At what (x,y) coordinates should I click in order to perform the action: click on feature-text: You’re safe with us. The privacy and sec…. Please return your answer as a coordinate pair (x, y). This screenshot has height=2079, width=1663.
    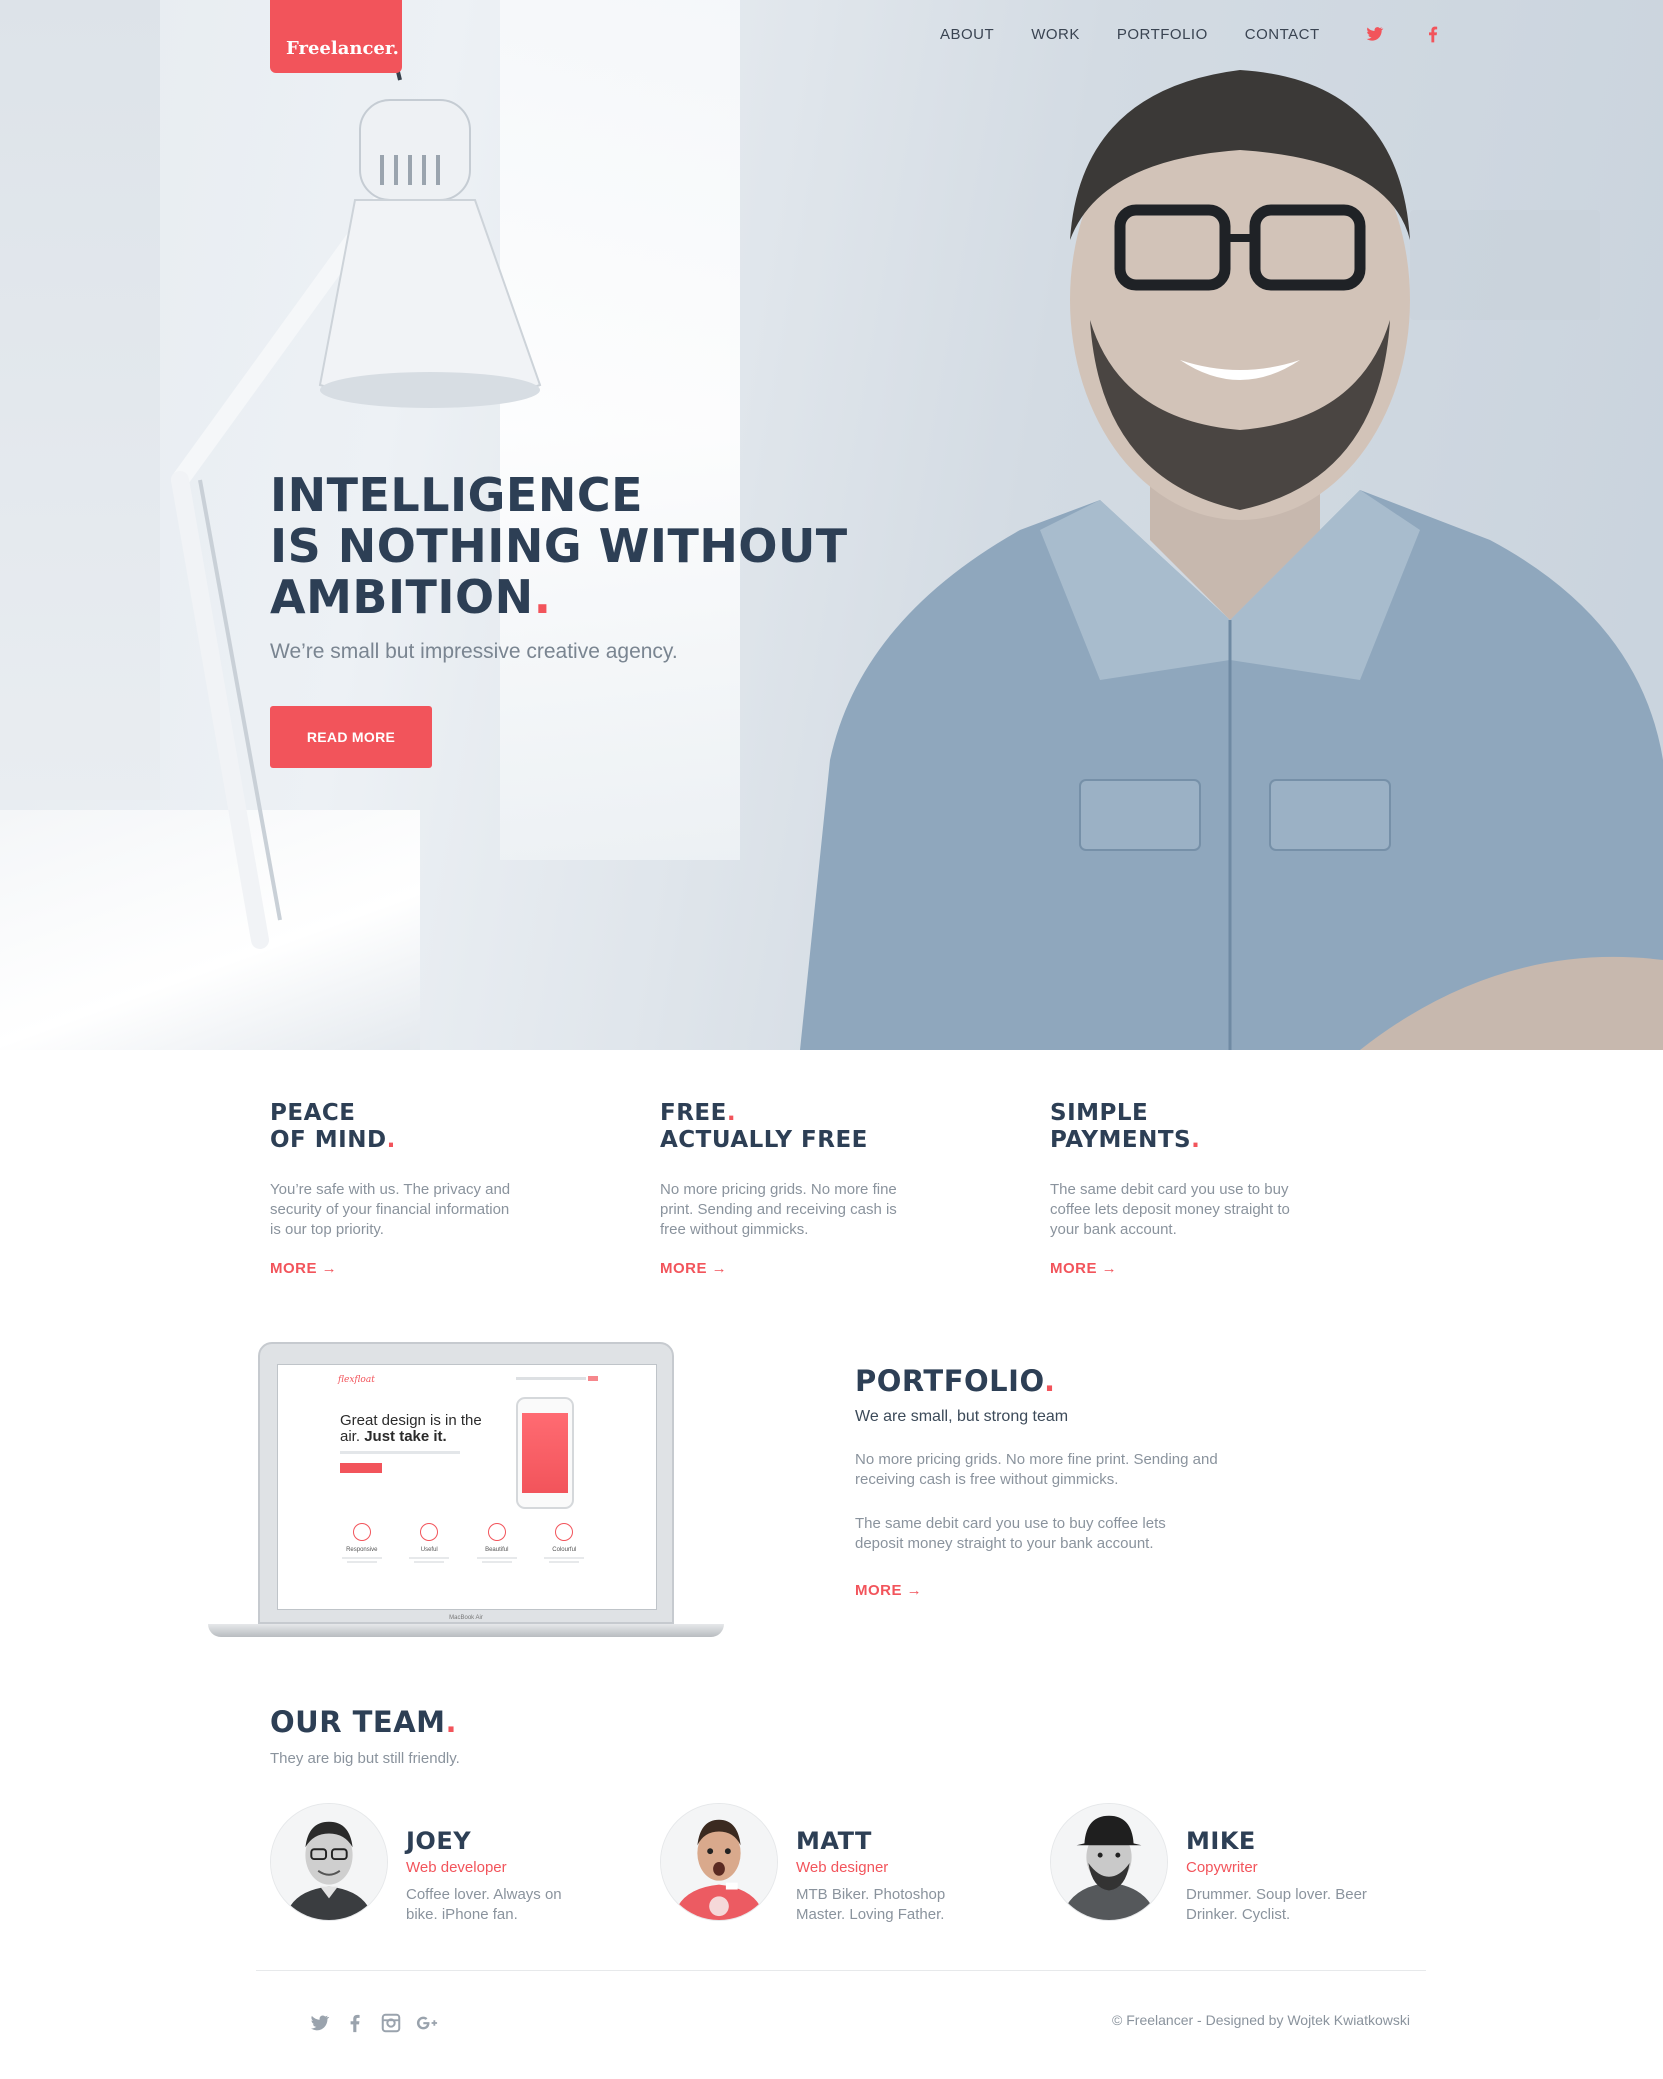
    Looking at the image, I should click on (390, 1209).